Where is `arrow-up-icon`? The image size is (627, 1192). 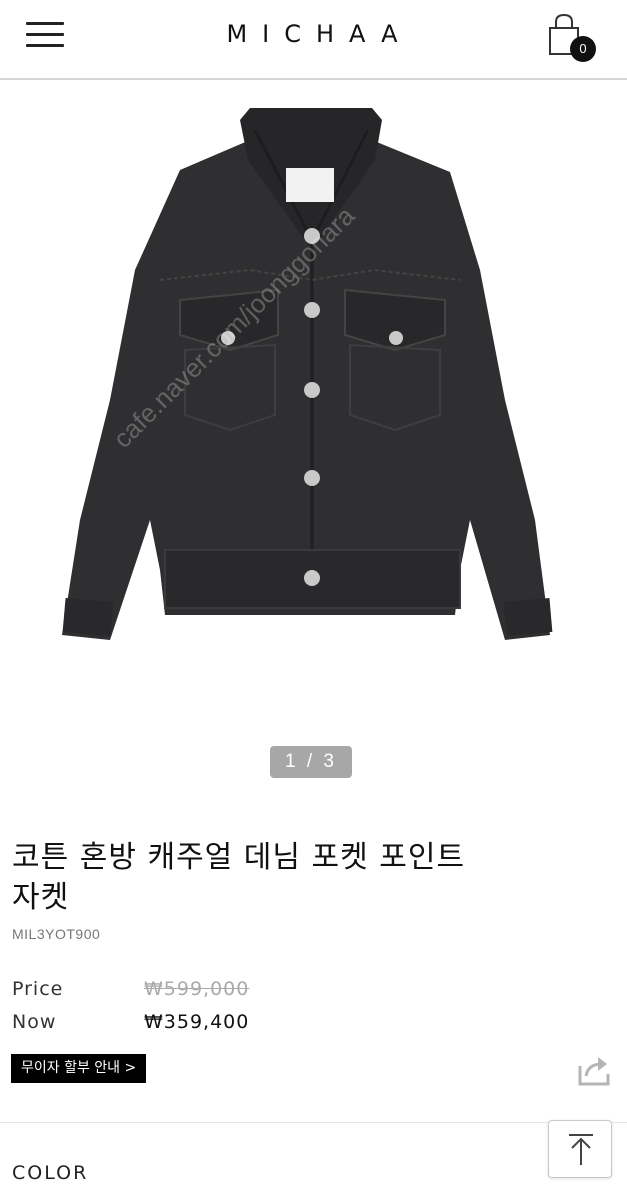
arrow-up-icon is located at coordinates (581, 1149).